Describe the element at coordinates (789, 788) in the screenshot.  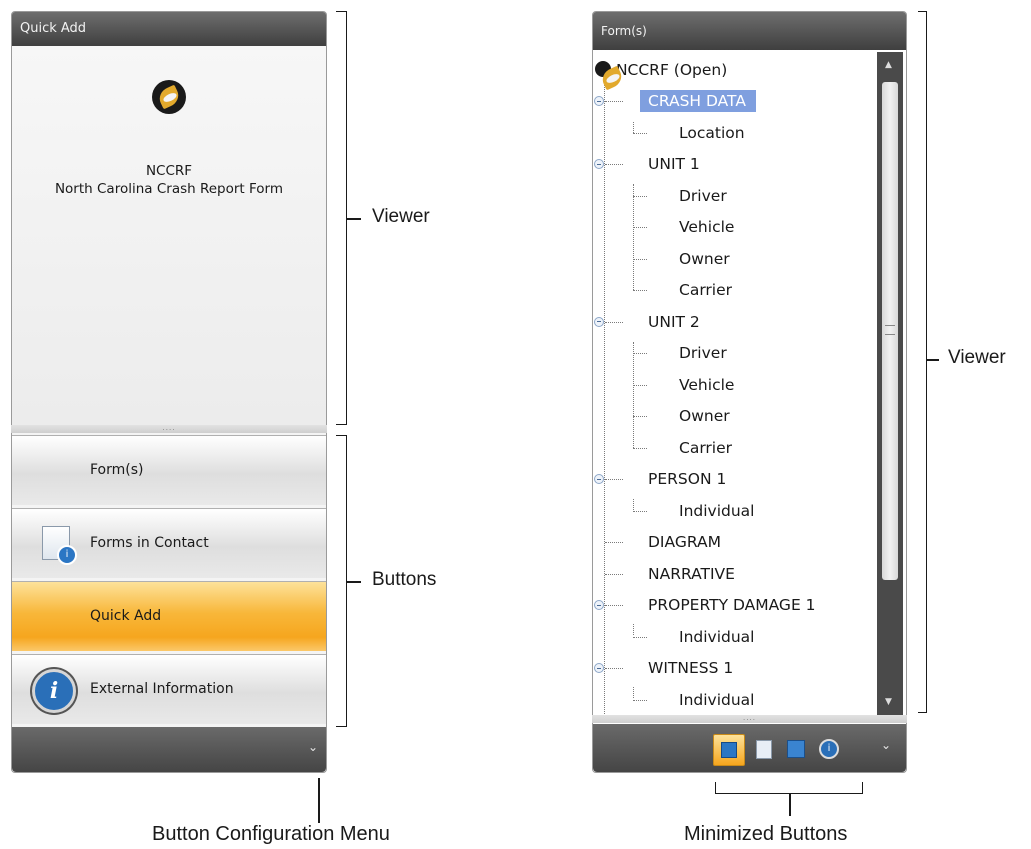
I see `minimized-buttons-bracket` at that location.